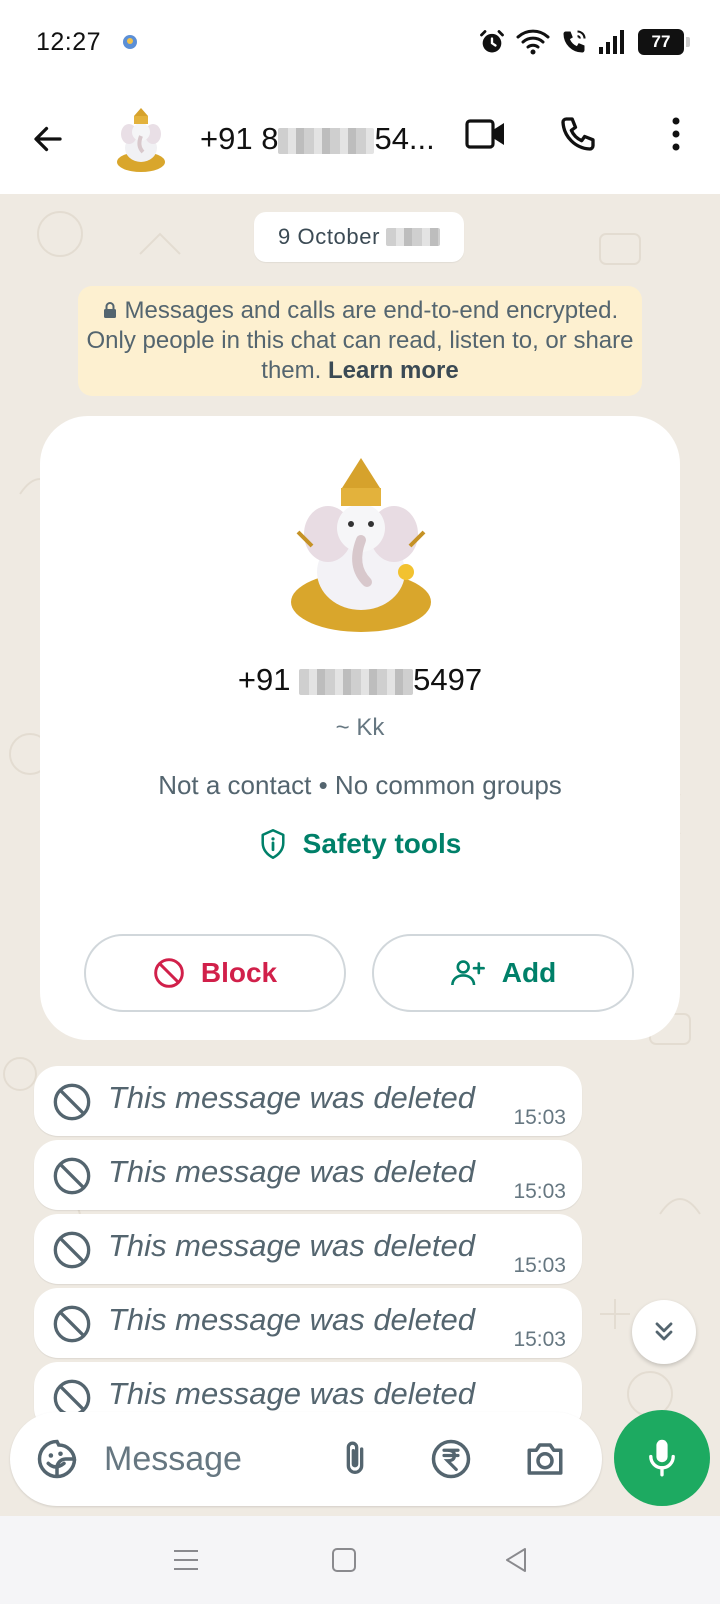 The height and width of the screenshot is (1604, 720). I want to click on message-input, so click(209, 1459).